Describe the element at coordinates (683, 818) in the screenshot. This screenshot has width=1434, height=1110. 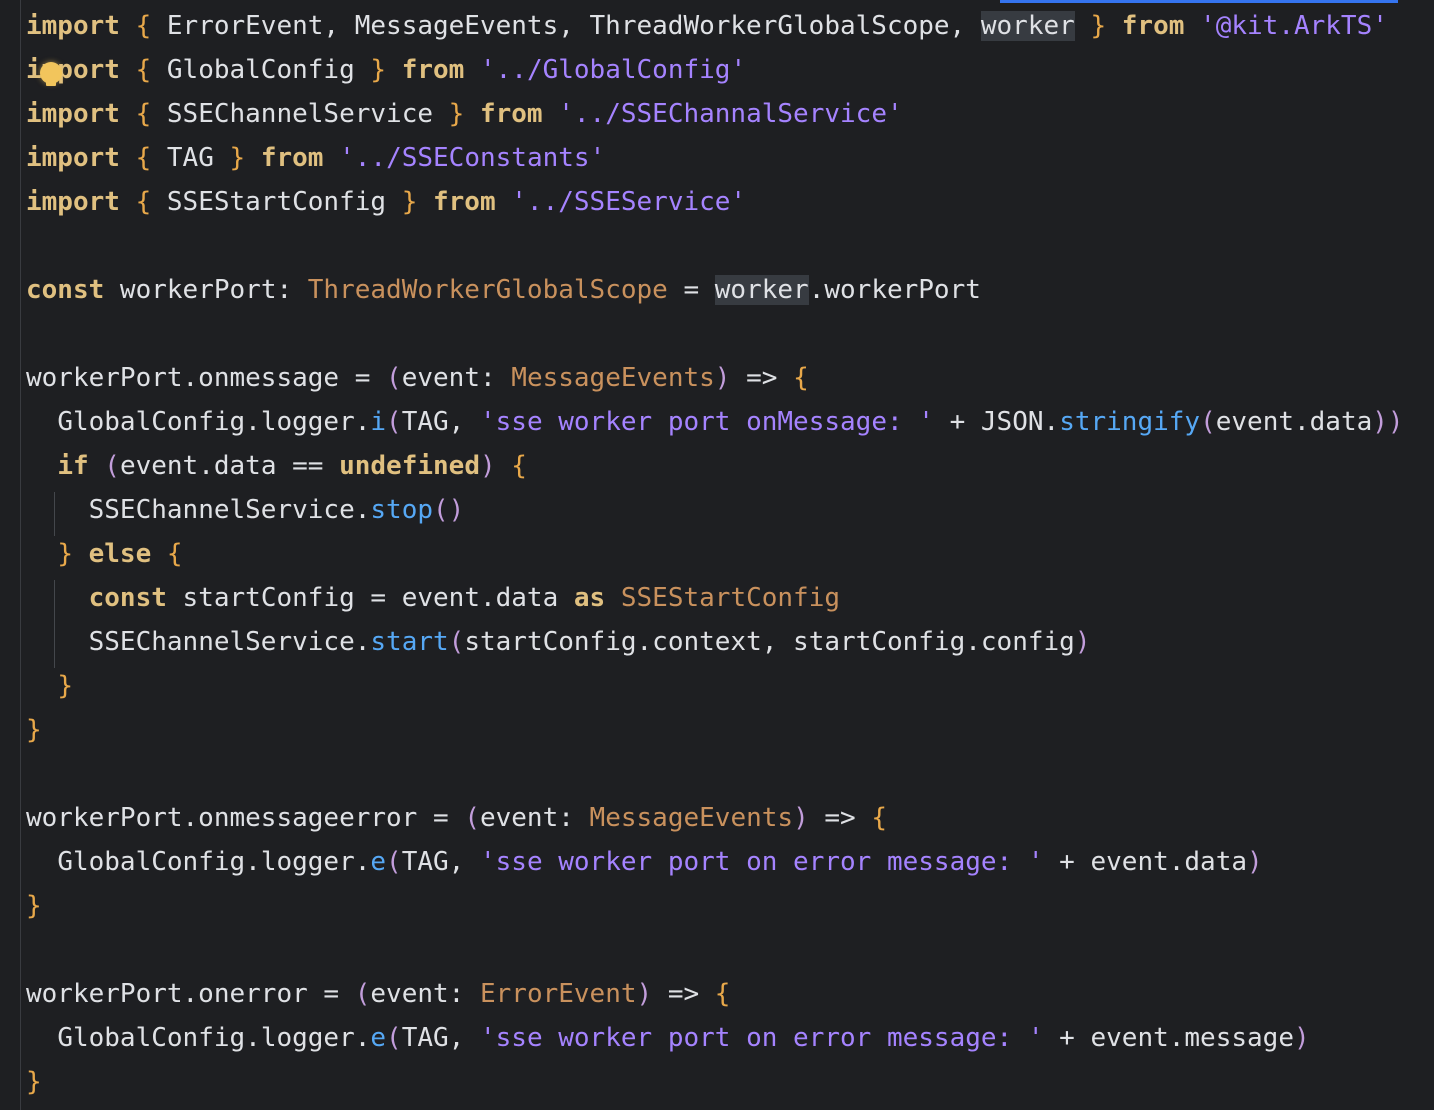
I see `type-name: MessageEvents` at that location.